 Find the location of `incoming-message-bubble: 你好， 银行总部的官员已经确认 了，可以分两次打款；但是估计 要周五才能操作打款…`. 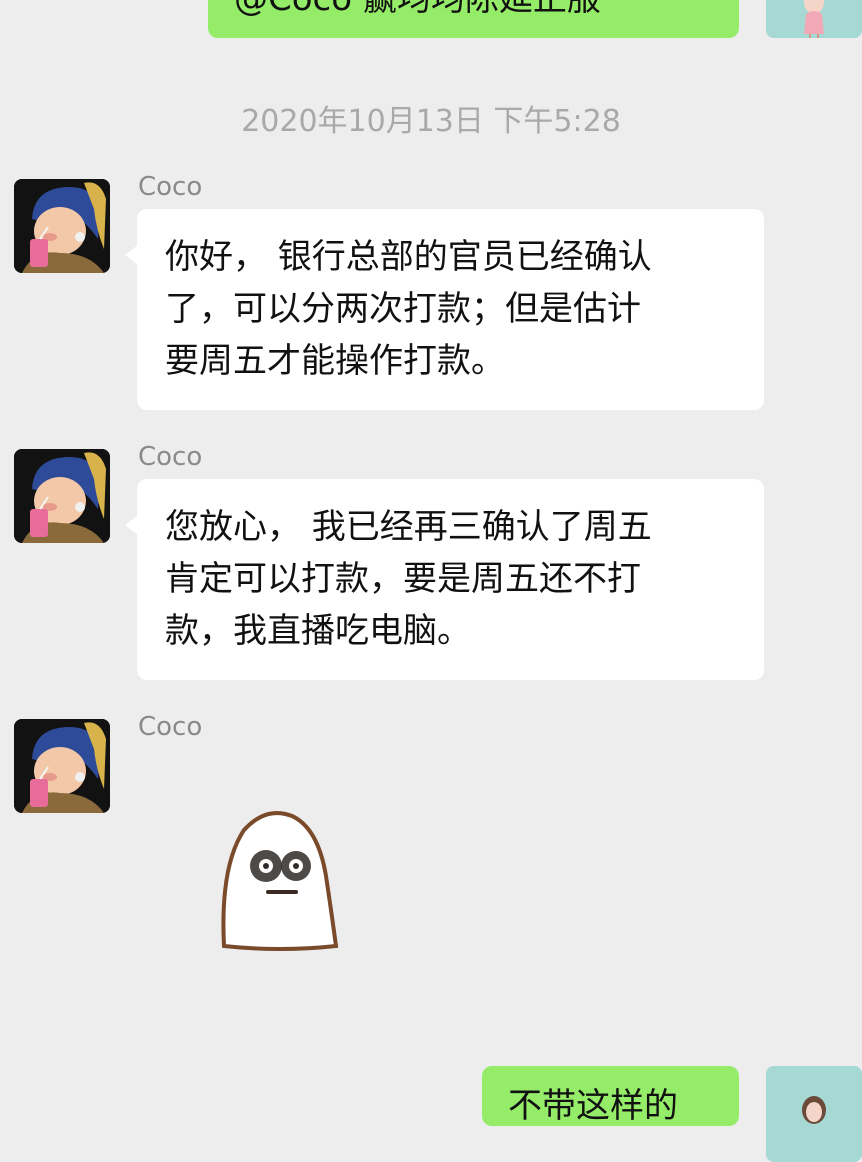

incoming-message-bubble: 你好， 银行总部的官员已经确认 了，可以分两次打款；但是估计 要周五才能操作打款… is located at coordinates (444, 309).